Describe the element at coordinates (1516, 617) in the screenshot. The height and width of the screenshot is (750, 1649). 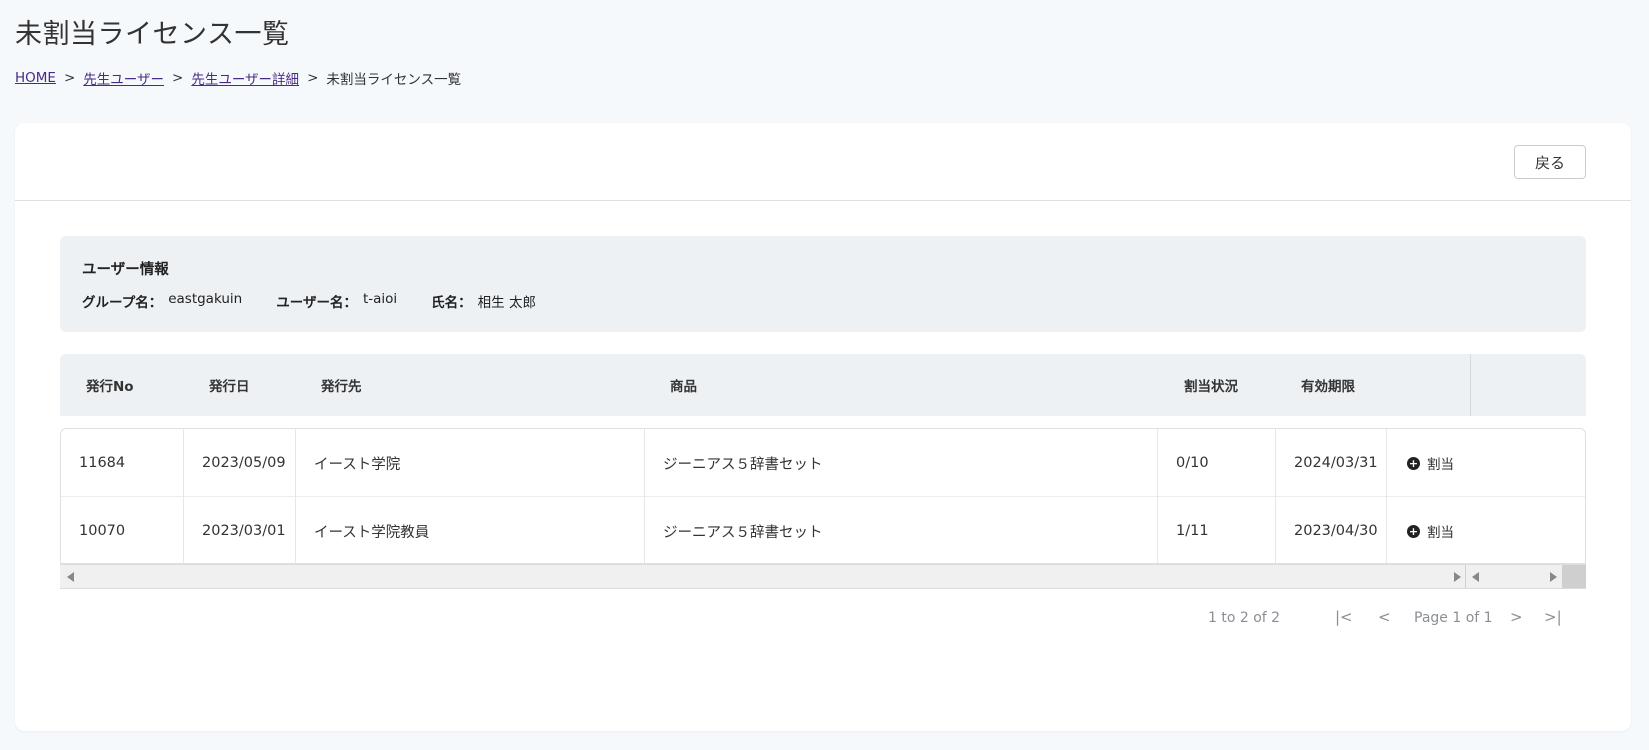
I see `next-page-icon: >` at that location.